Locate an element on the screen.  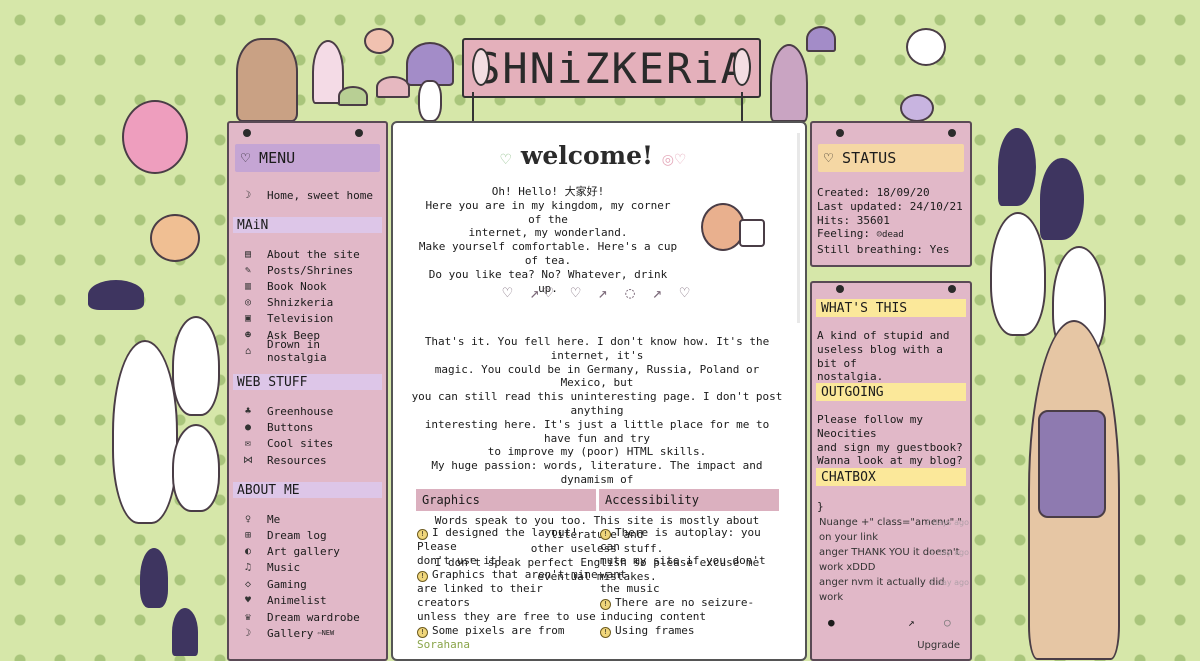
bulb-icon: ♀ is located at coordinates (248, 519).